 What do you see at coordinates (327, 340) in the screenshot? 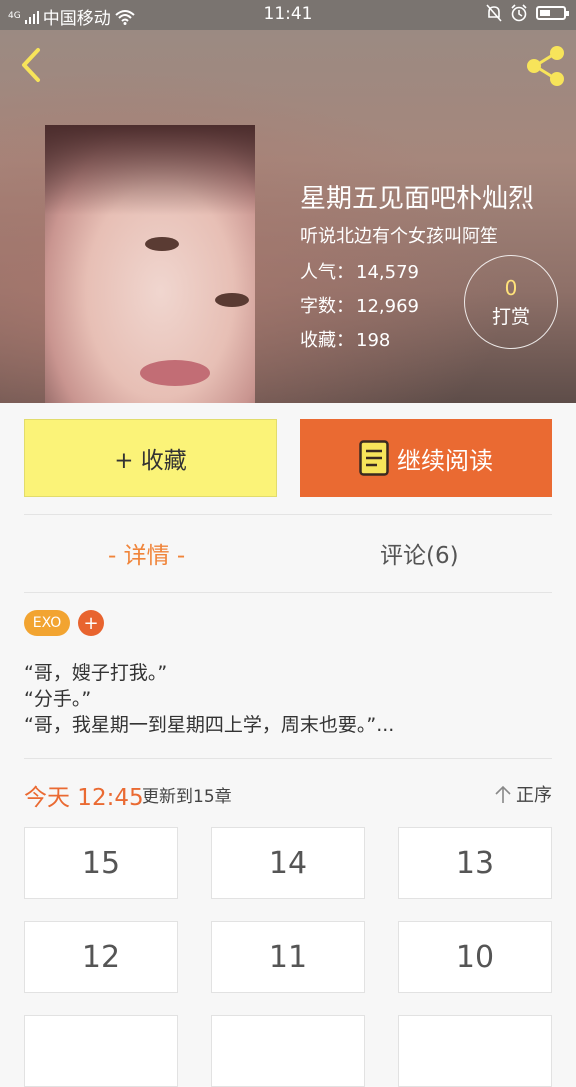
I see `stat-label: 收藏：` at bounding box center [327, 340].